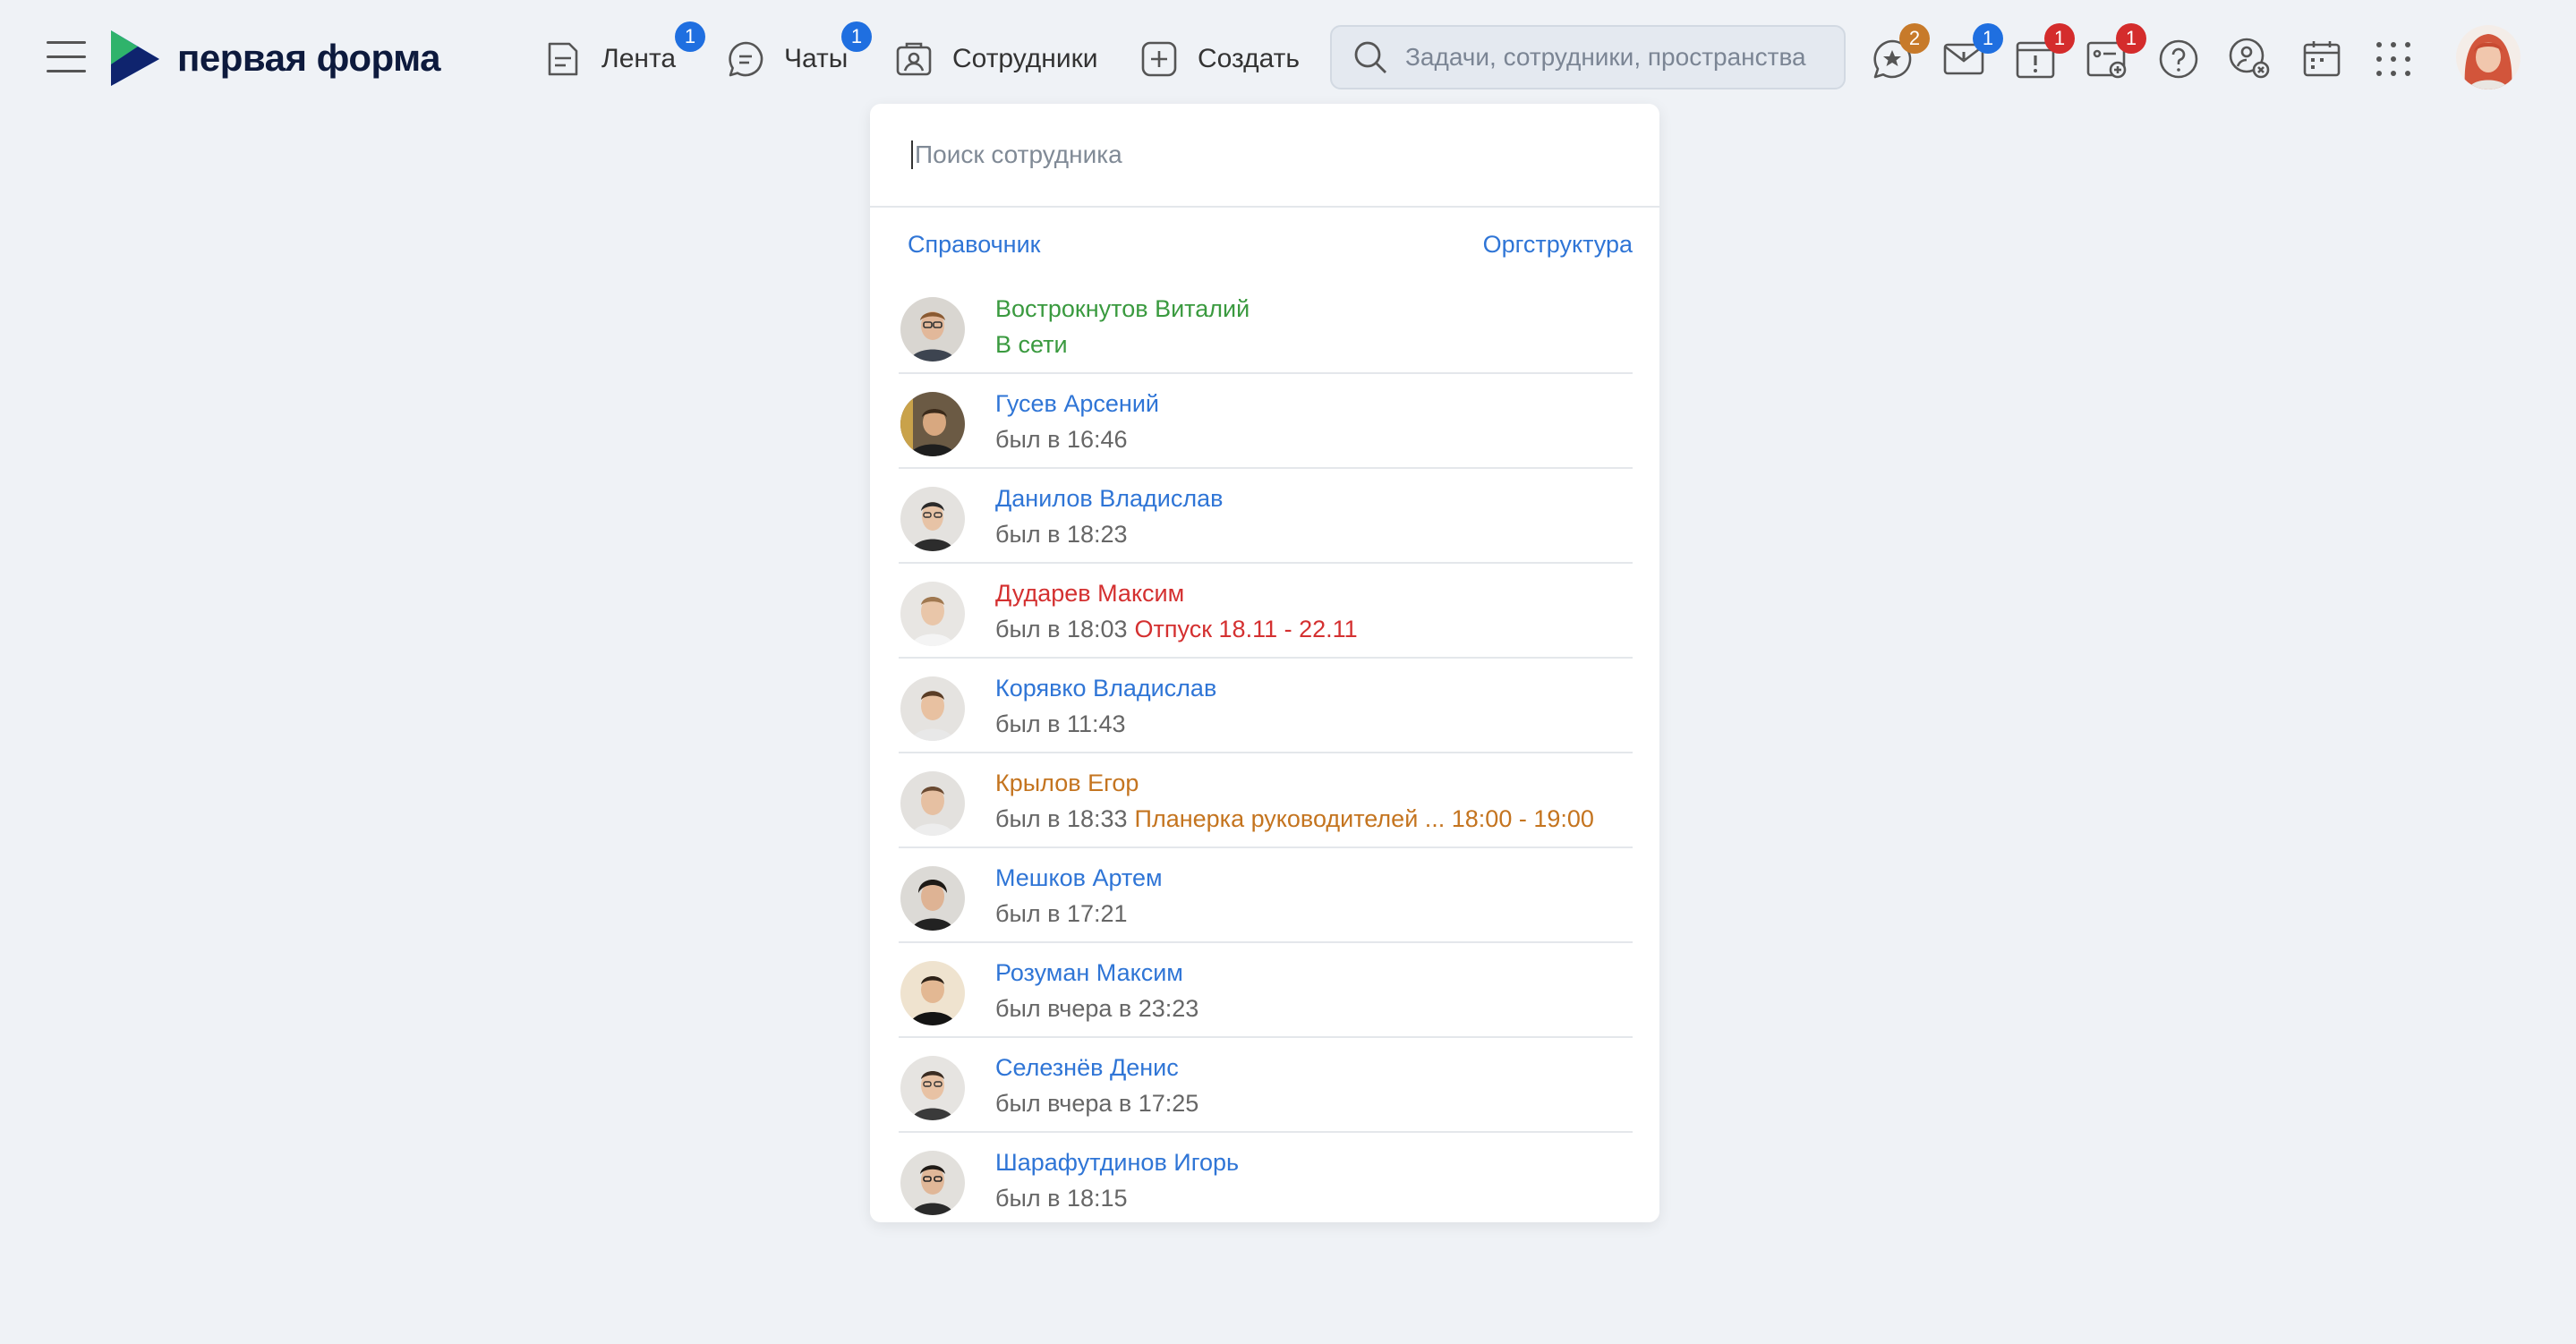 The height and width of the screenshot is (1344, 2576). Describe the element at coordinates (1249, 58) in the screenshot. I see `nav-create-label: Создать` at that location.